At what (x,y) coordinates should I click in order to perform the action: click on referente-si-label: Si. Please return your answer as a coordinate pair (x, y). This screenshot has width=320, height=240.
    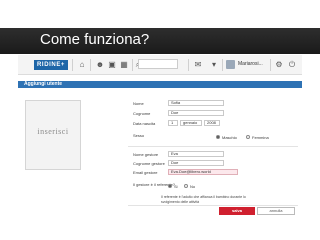
    Looking at the image, I should click on (176, 186).